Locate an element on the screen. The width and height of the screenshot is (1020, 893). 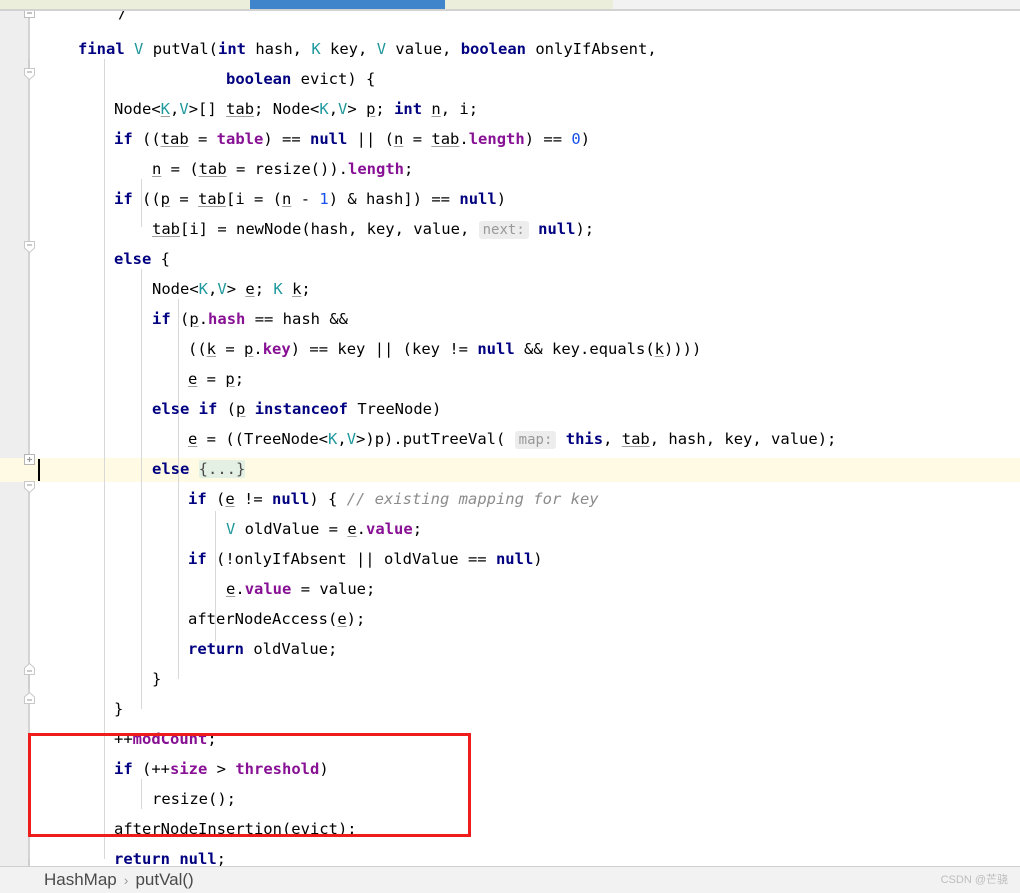
code-line: Node<K,V>[] tab; Node<K,V> p; int n, i; is located at coordinates (239, 109).